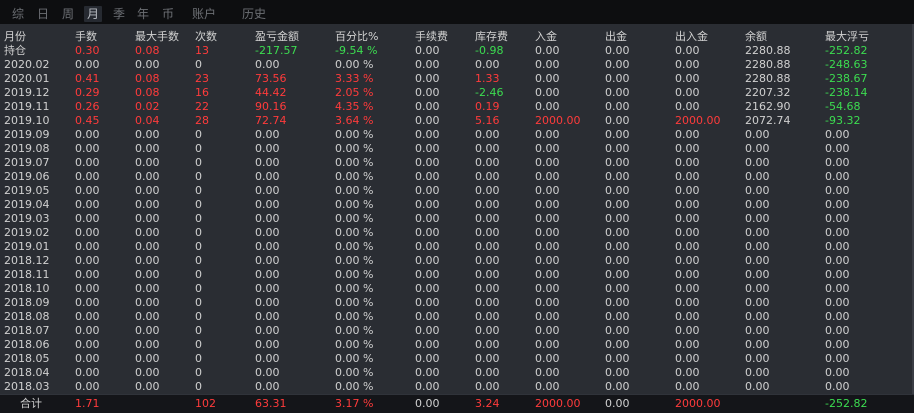 The height and width of the screenshot is (413, 914). Describe the element at coordinates (43, 14) in the screenshot. I see `tab-day: 日` at that location.